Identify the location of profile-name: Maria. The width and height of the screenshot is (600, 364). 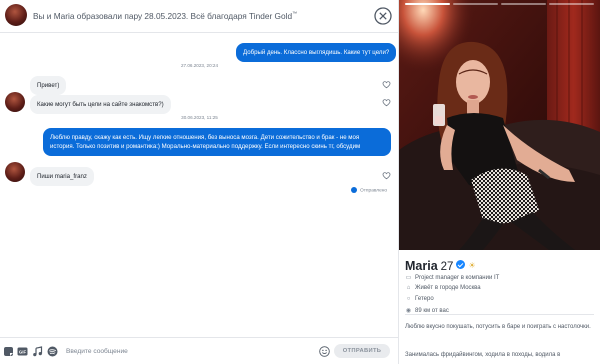
(421, 266).